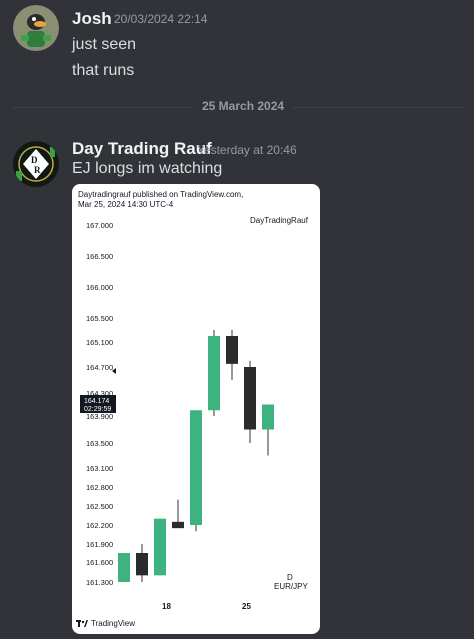 Image resolution: width=474 pixels, height=639 pixels. What do you see at coordinates (247, 150) in the screenshot?
I see `message-timestamp: Yesterday at 20:46` at bounding box center [247, 150].